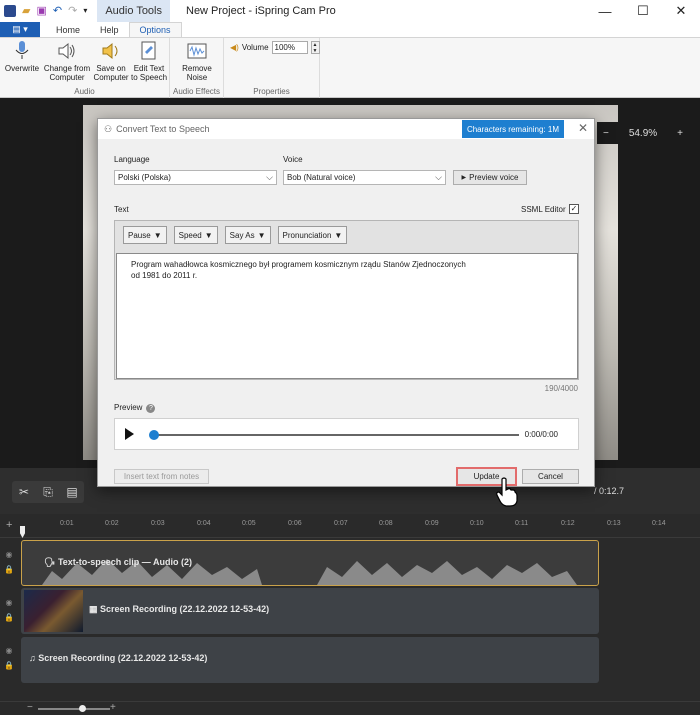  I want to click on speed-label: Speed, so click(190, 235).